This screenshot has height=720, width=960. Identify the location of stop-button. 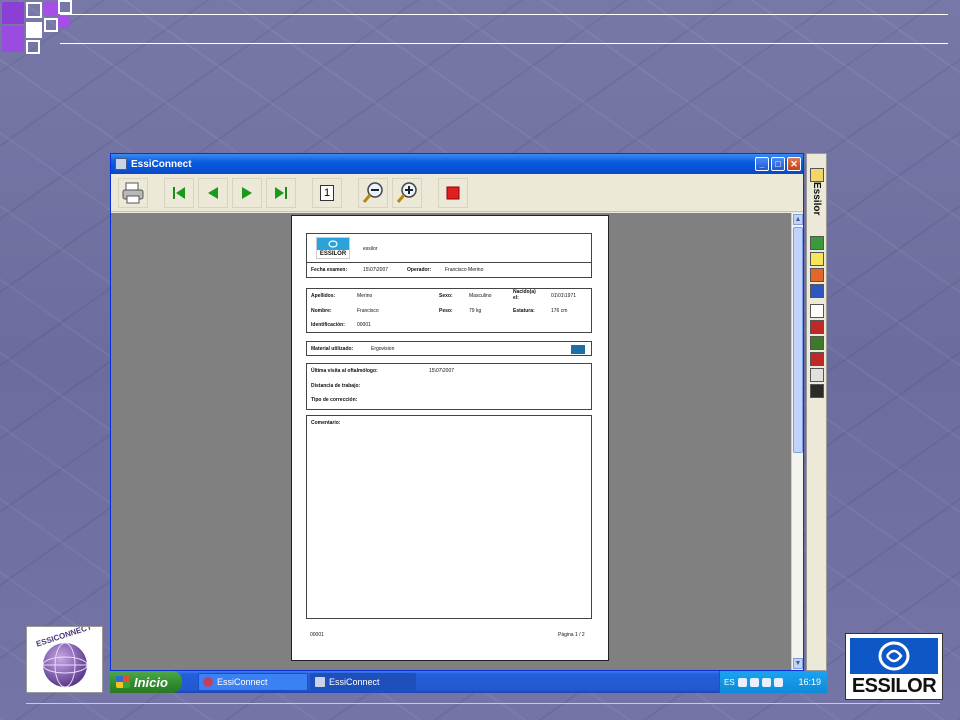
(453, 192).